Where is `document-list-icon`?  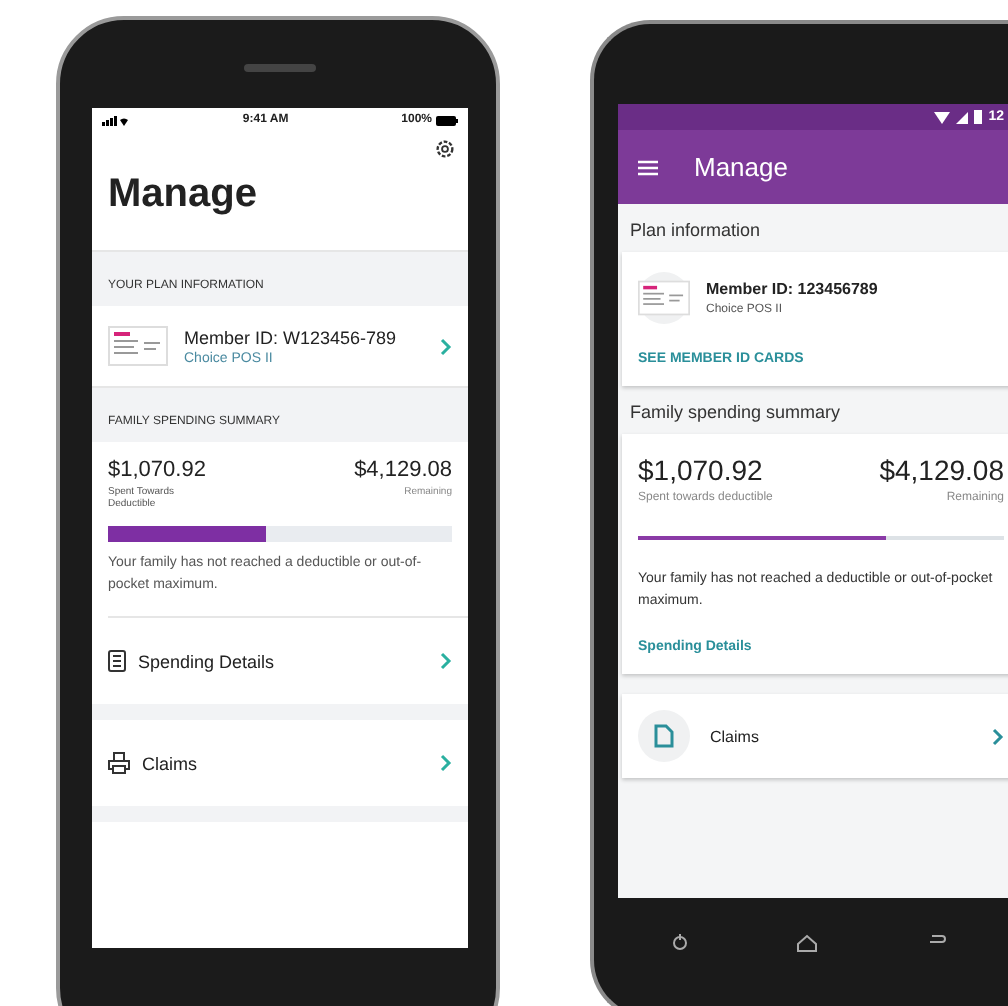 document-list-icon is located at coordinates (117, 661).